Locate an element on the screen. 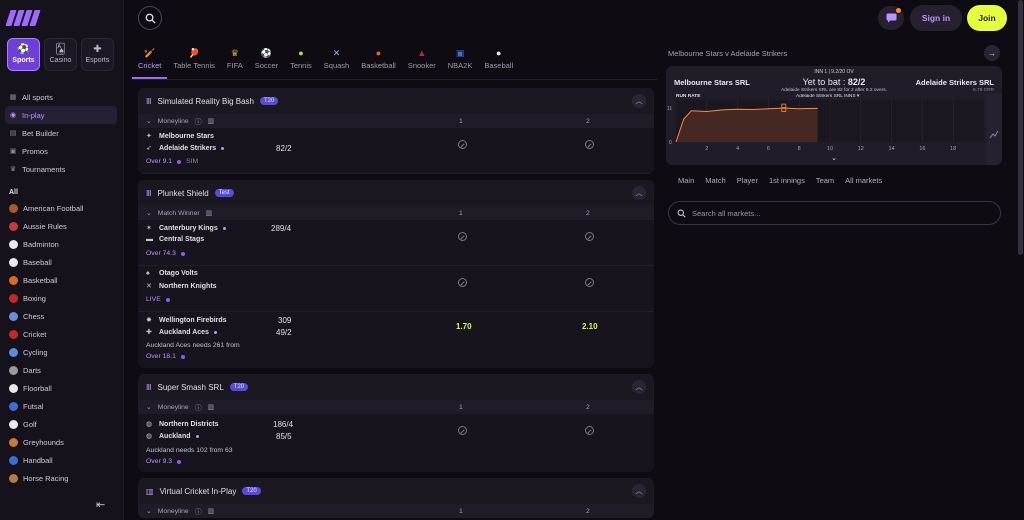  virtual-cricket-icon: ▥ is located at coordinates (150, 491).